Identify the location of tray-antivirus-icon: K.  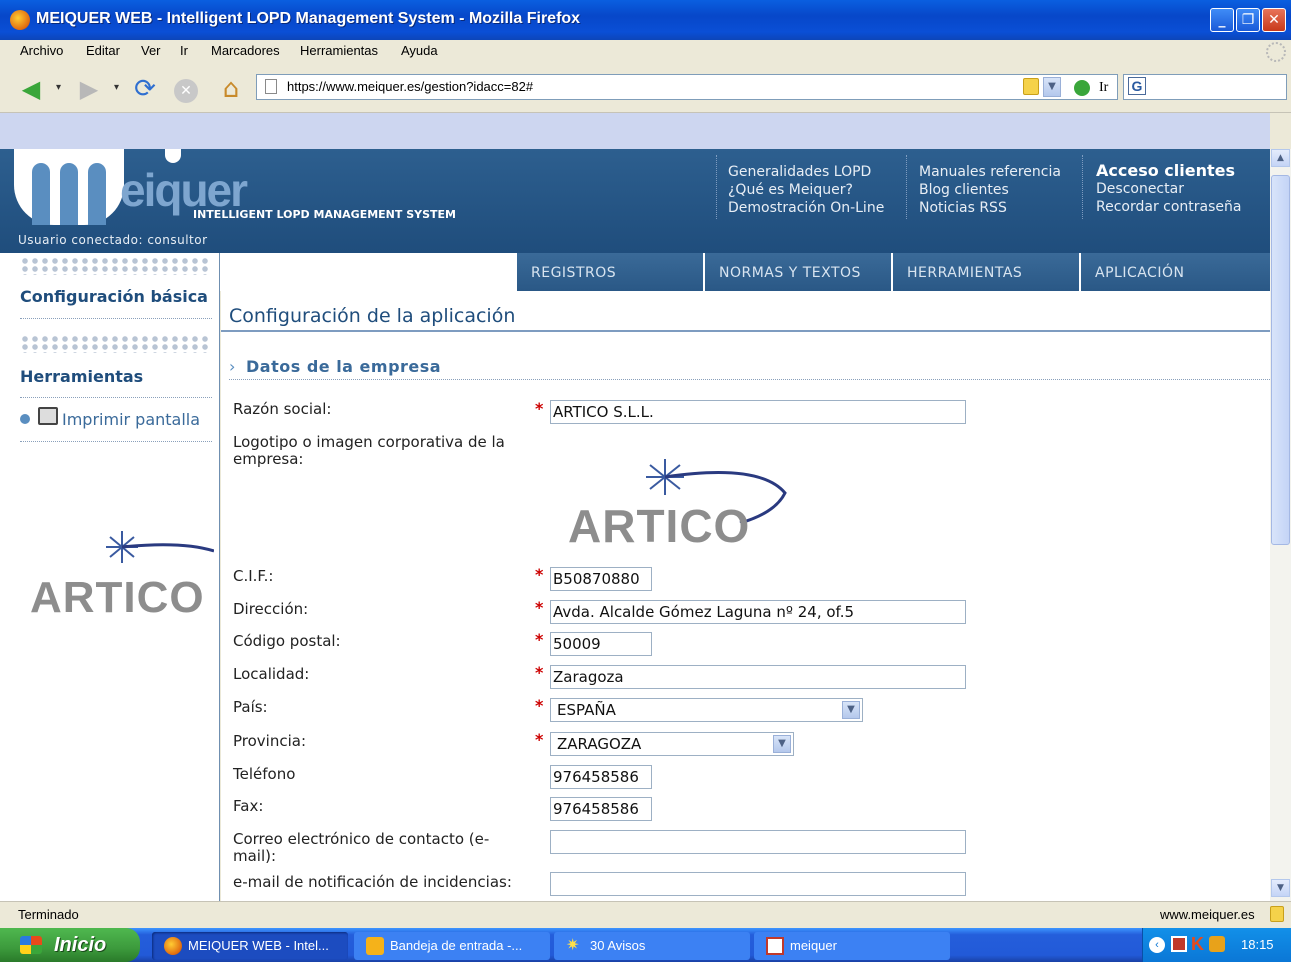
(1197, 944).